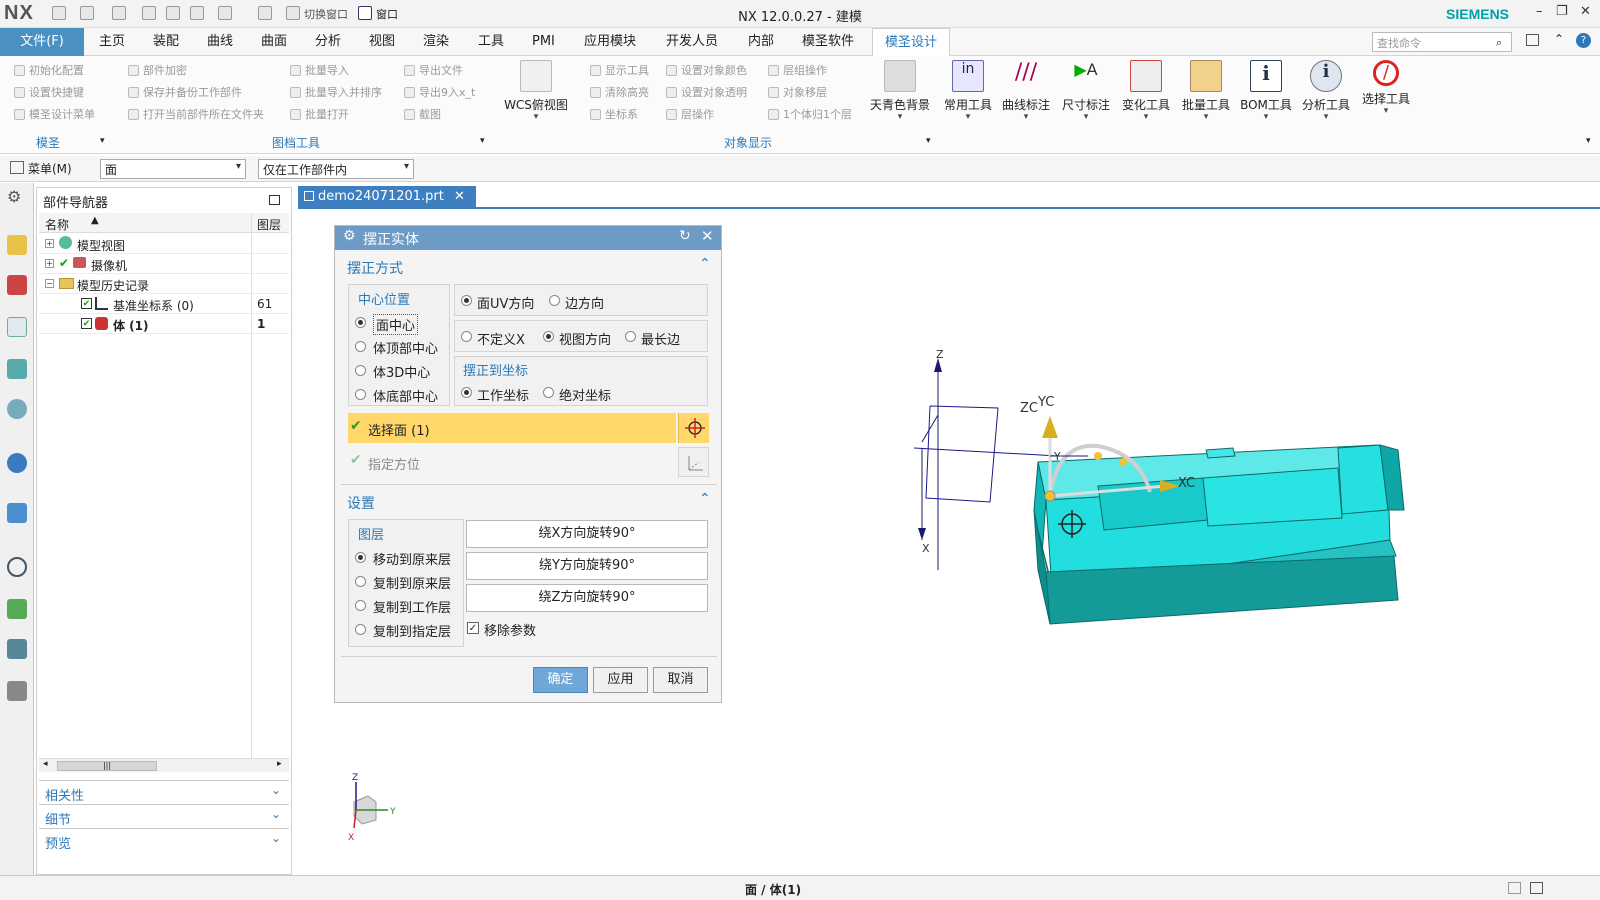 The height and width of the screenshot is (900, 1600). What do you see at coordinates (536, 91) in the screenshot?
I see `wcs-top-view-button: WCS俯视图 ▾` at bounding box center [536, 91].